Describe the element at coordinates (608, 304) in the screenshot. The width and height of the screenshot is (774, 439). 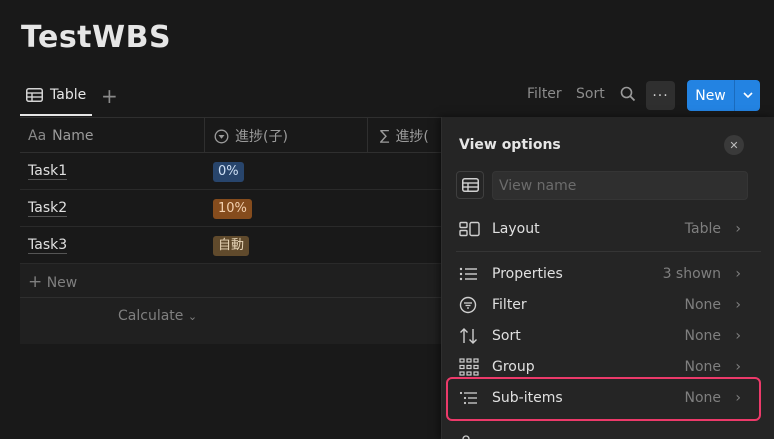
I see `option-filter: Filter None ›` at that location.